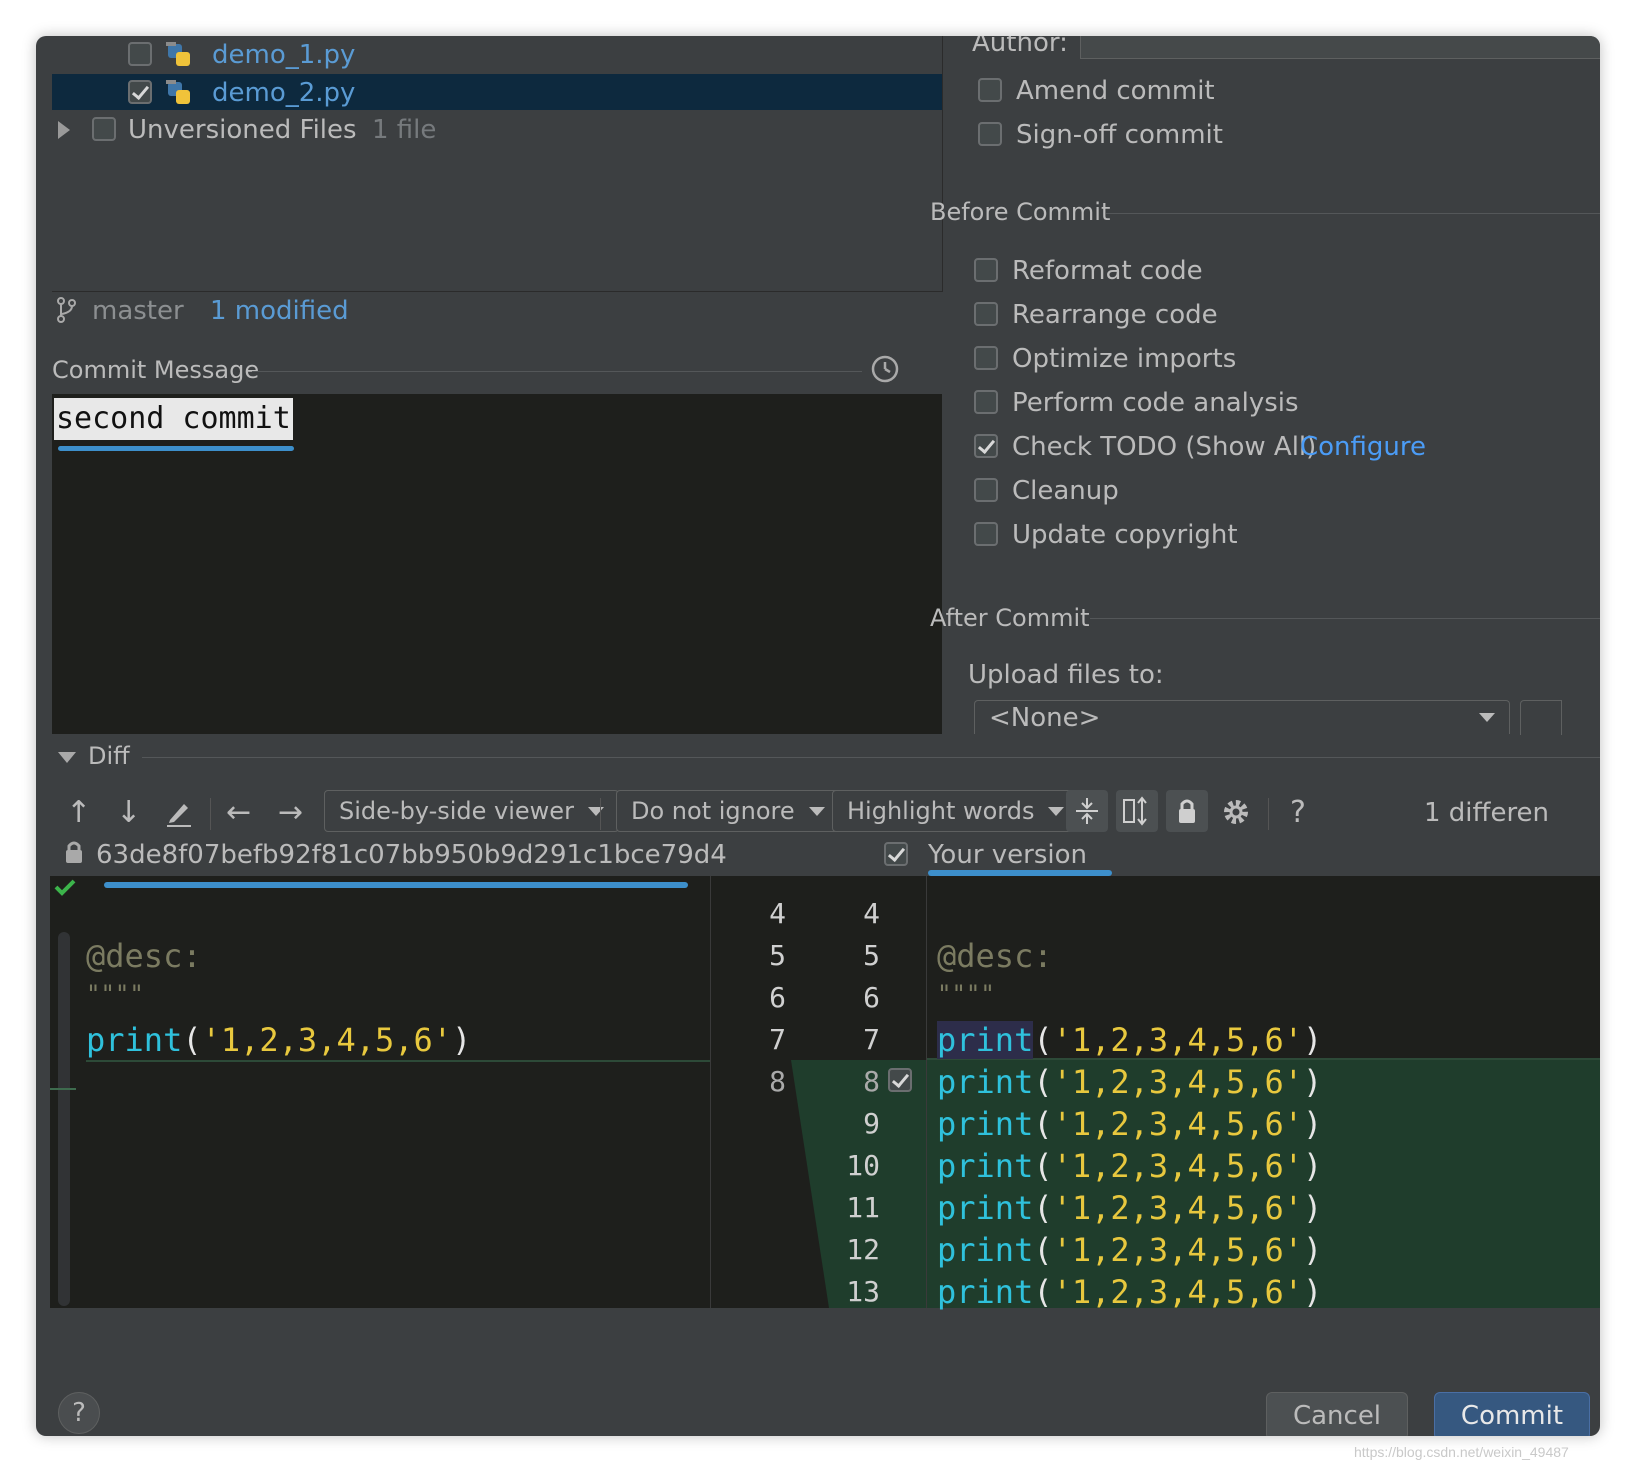 The height and width of the screenshot is (1472, 1636). What do you see at coordinates (871, 1081) in the screenshot?
I see `right-line-number: 8` at bounding box center [871, 1081].